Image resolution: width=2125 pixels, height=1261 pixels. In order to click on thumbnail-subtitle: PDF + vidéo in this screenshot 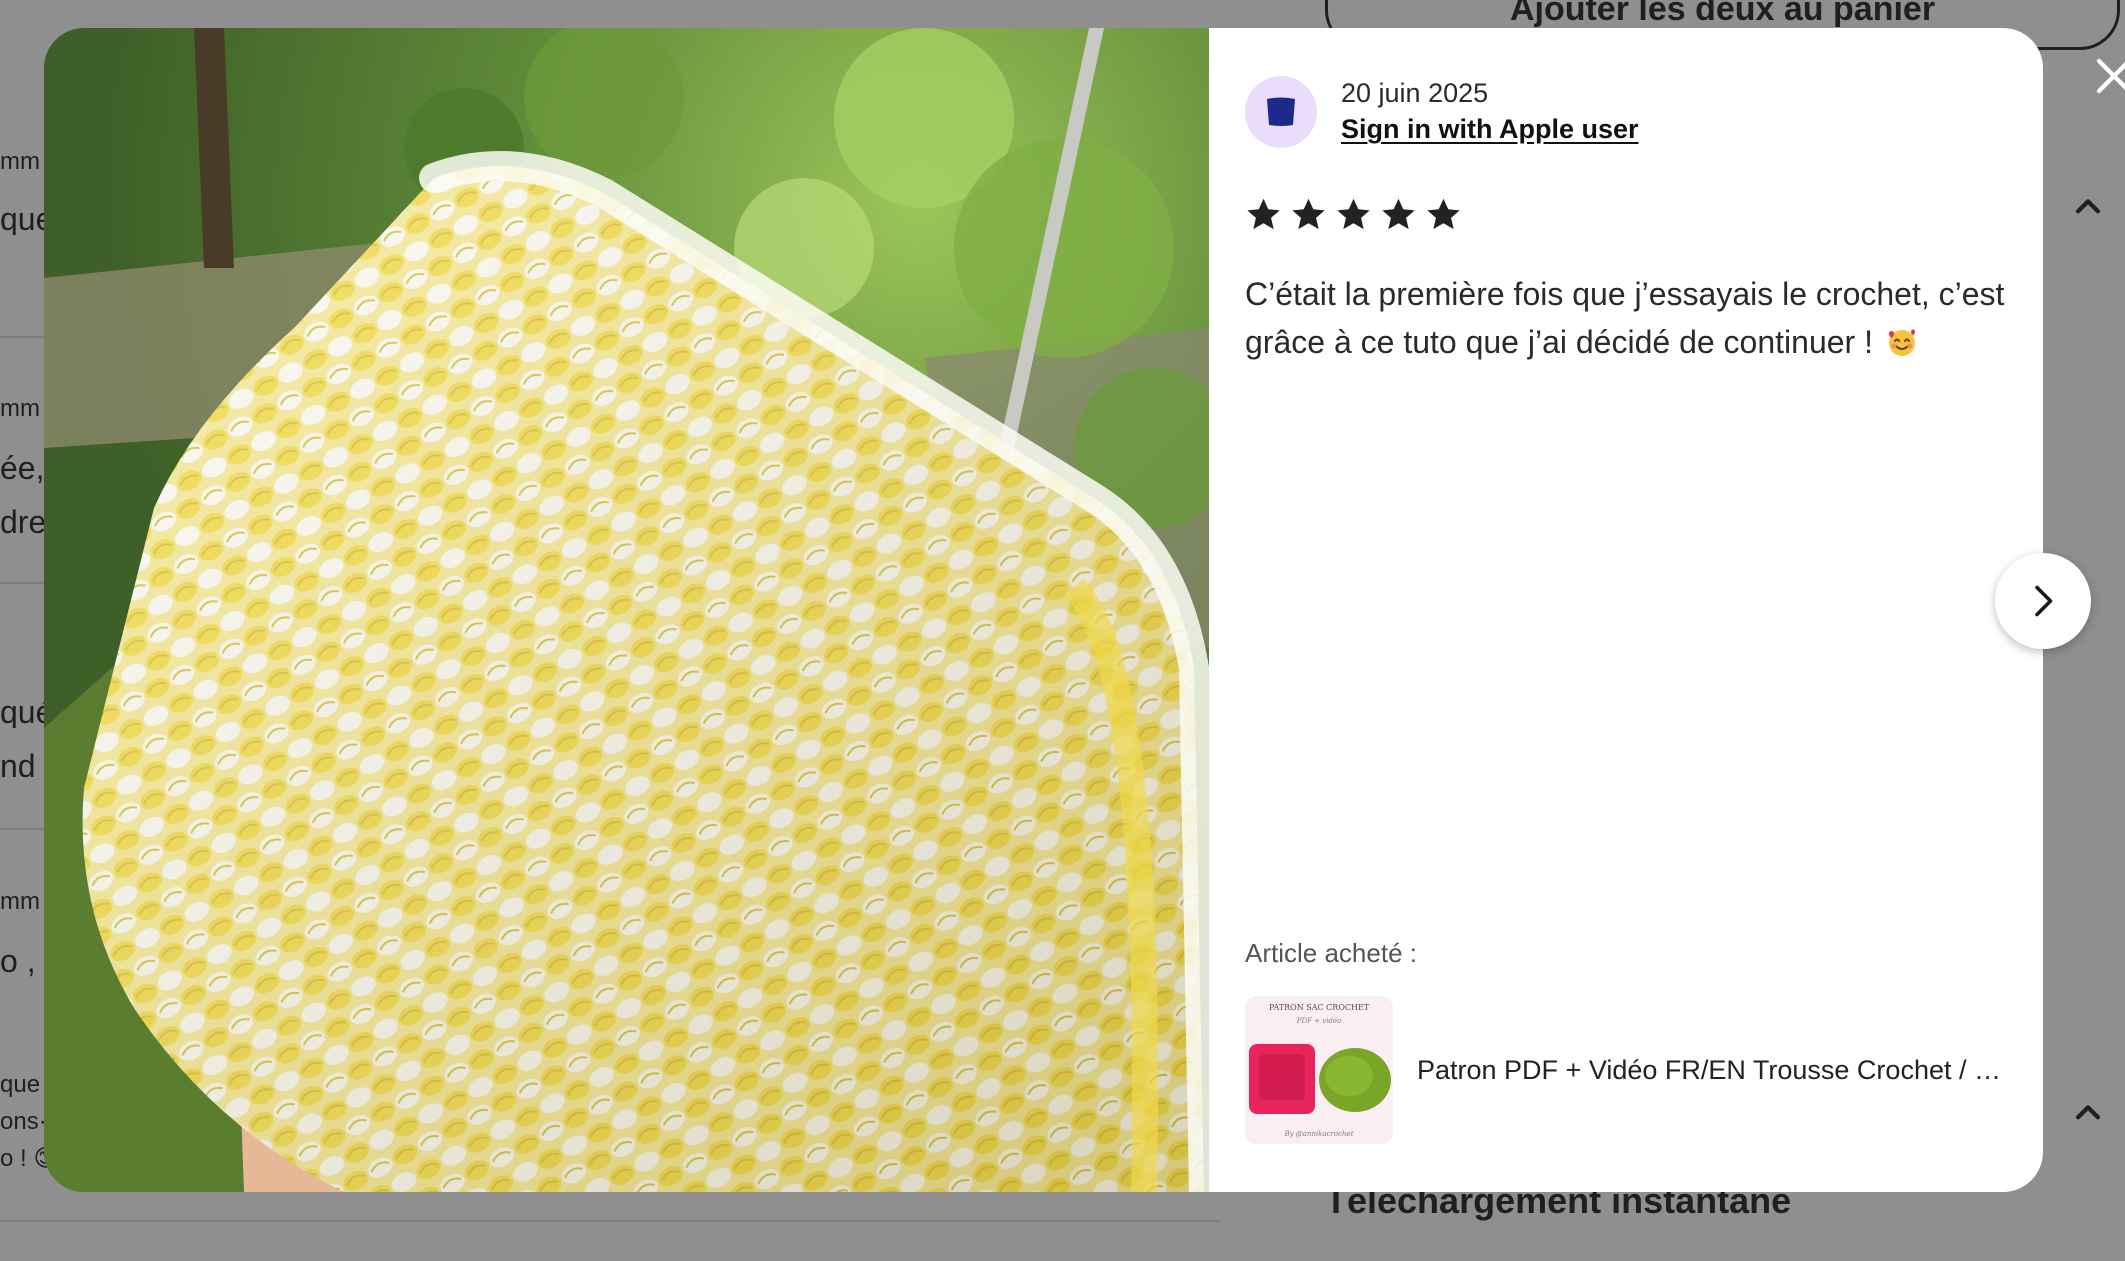, I will do `click(1319, 1021)`.